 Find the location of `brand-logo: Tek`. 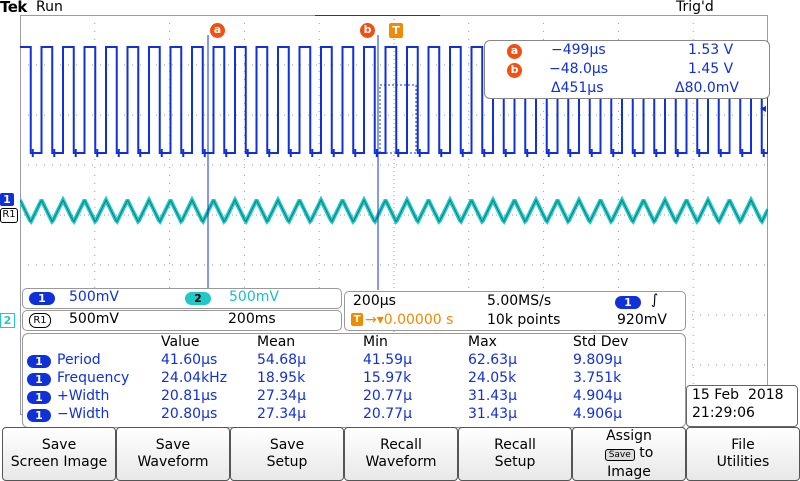

brand-logo: Tek is located at coordinates (13, 8).